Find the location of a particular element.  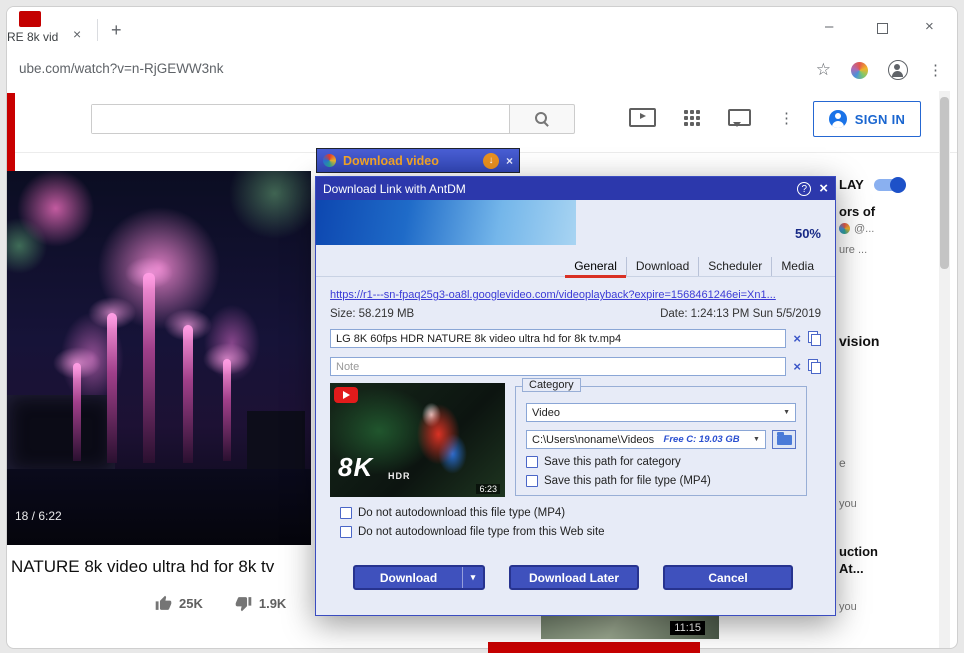

thumb-duration: 6:23 is located at coordinates (488, 489).